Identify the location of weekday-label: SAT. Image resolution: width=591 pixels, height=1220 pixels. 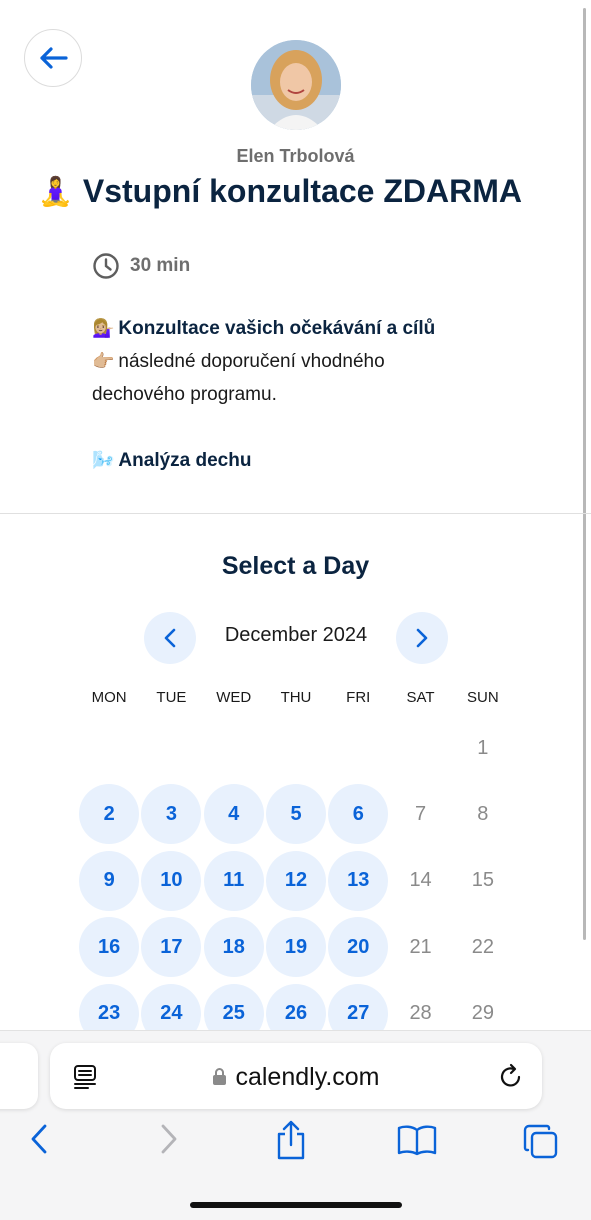
(420, 697).